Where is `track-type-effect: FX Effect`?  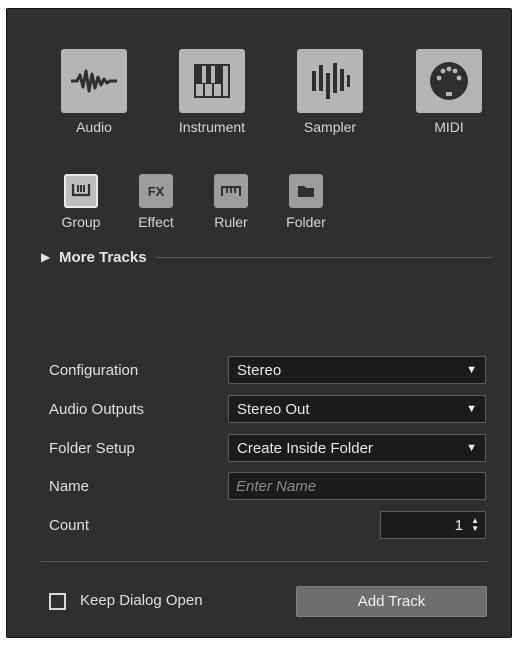
track-type-effect: FX Effect is located at coordinates (156, 202).